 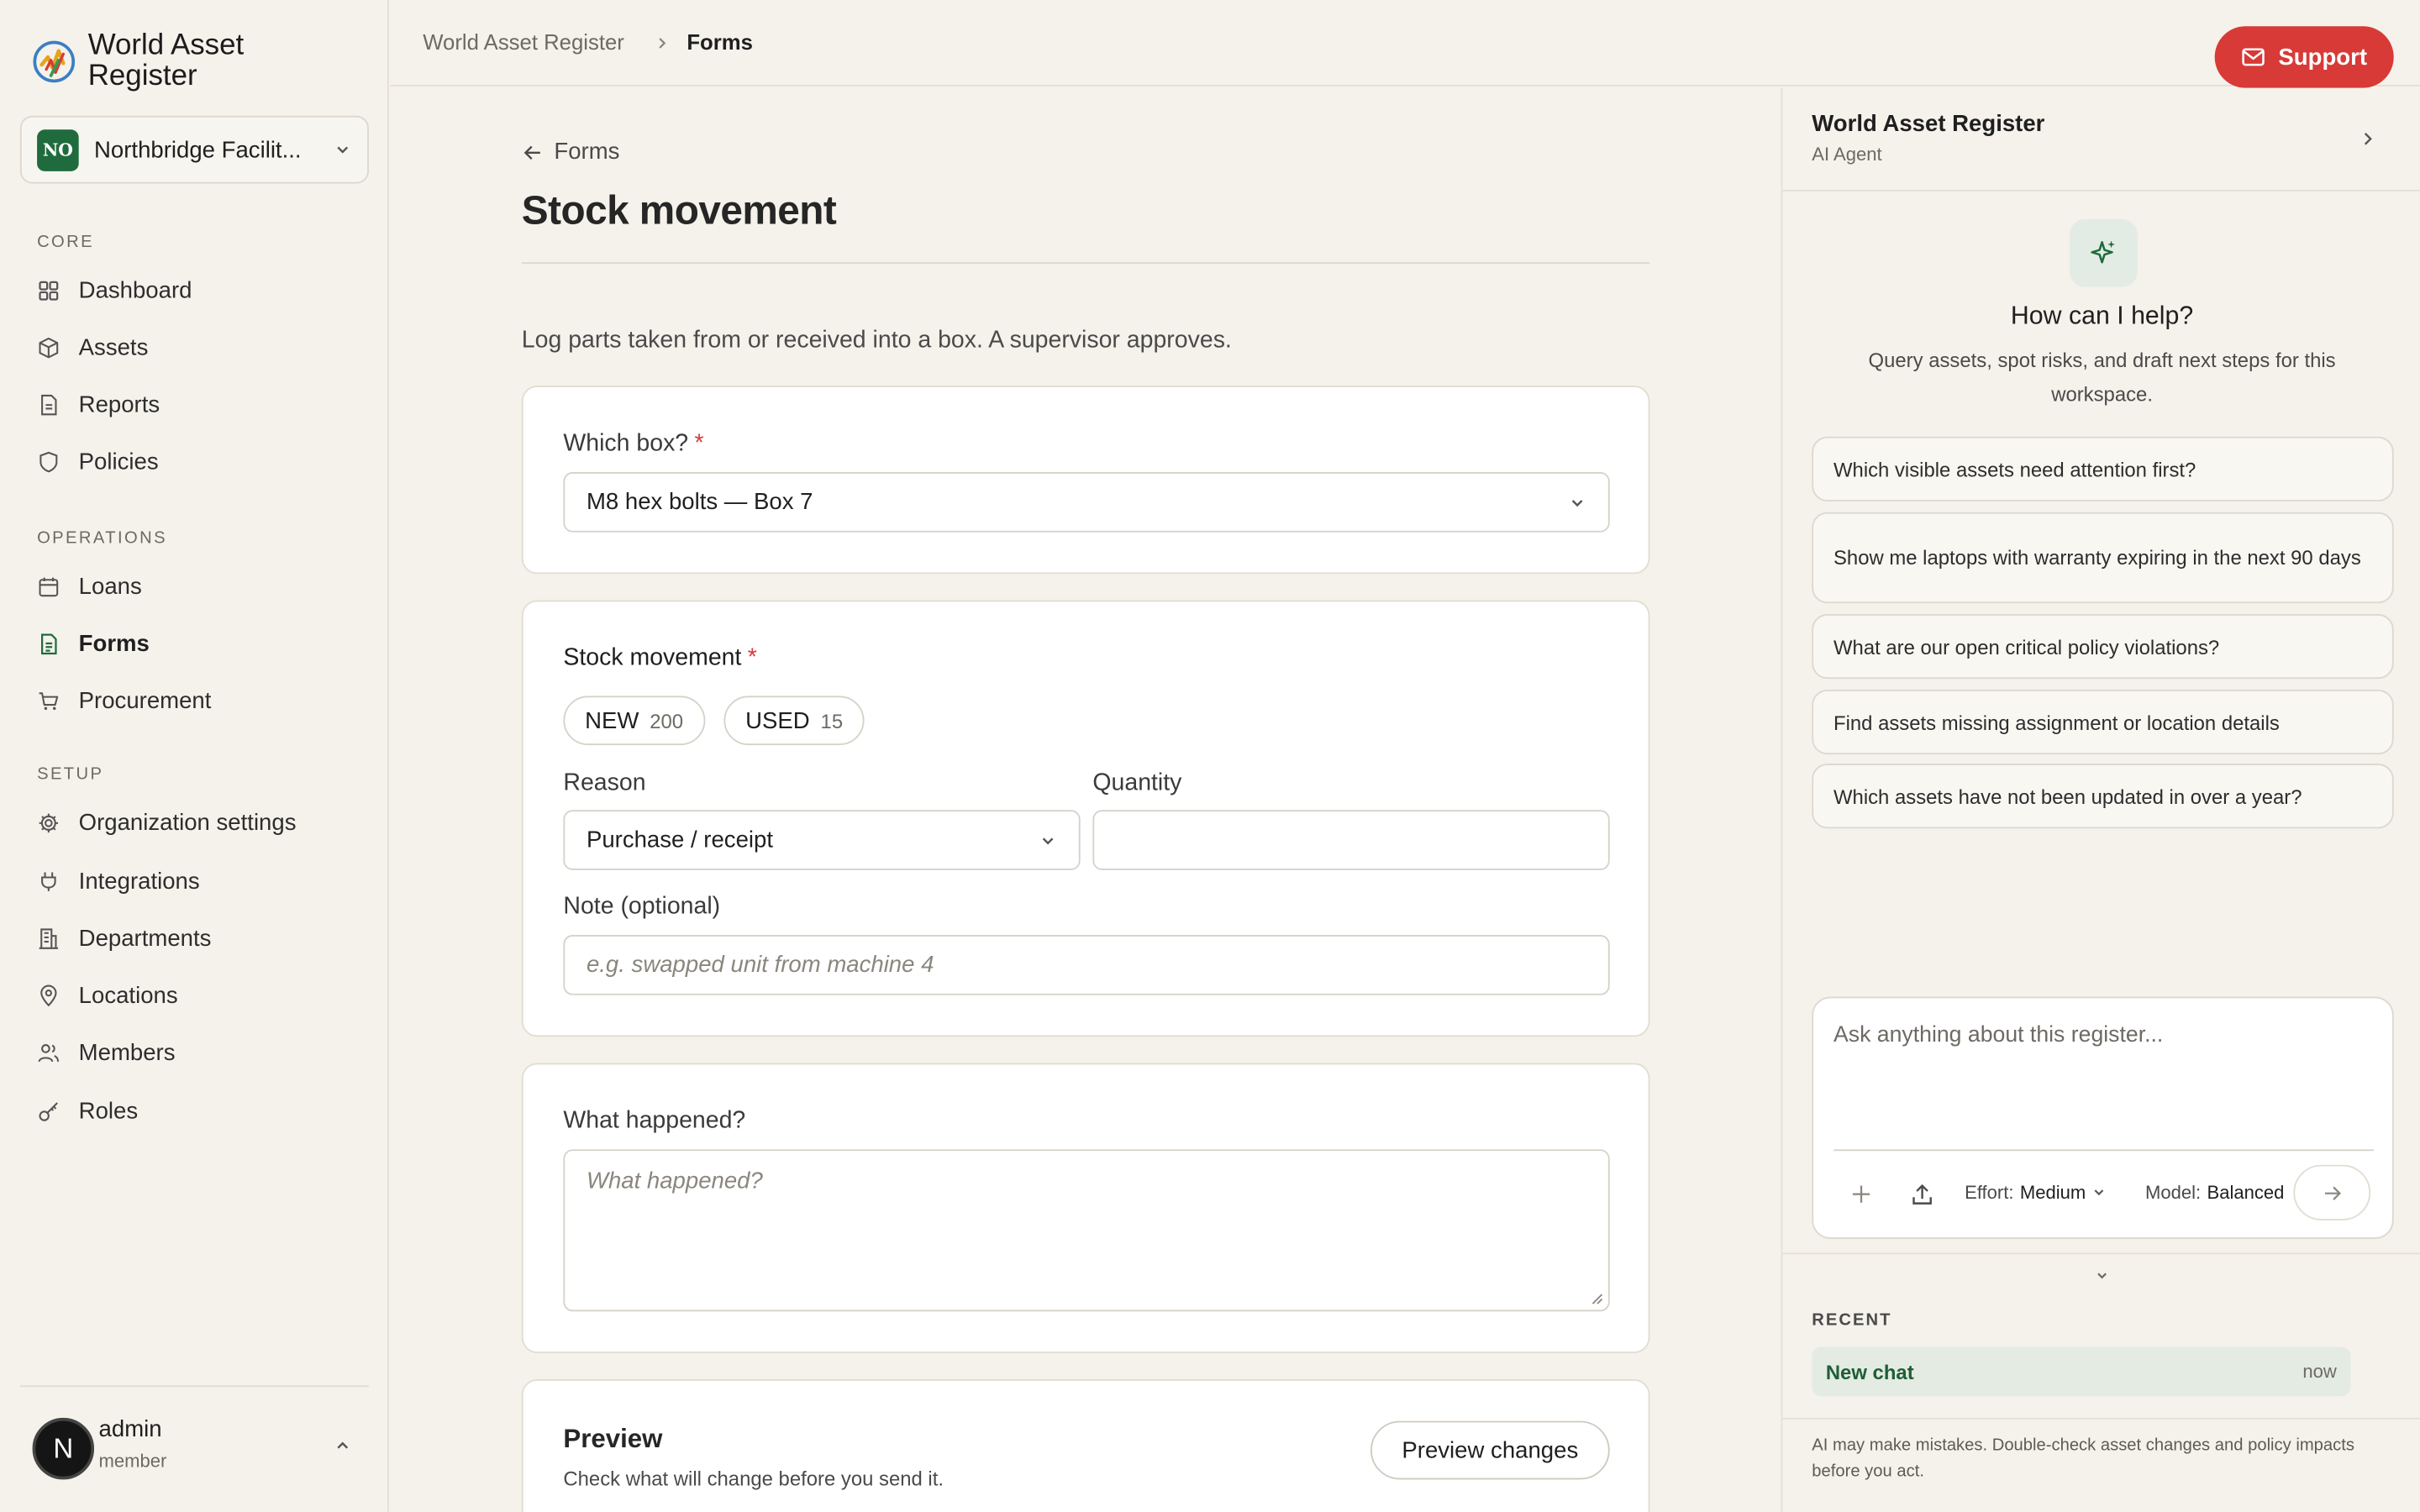 I want to click on sidebar-item-label: Integrations, so click(x=139, y=881).